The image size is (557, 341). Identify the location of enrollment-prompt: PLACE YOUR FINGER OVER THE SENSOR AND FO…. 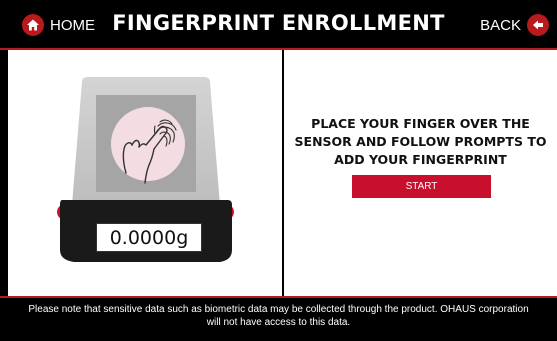
(420, 142).